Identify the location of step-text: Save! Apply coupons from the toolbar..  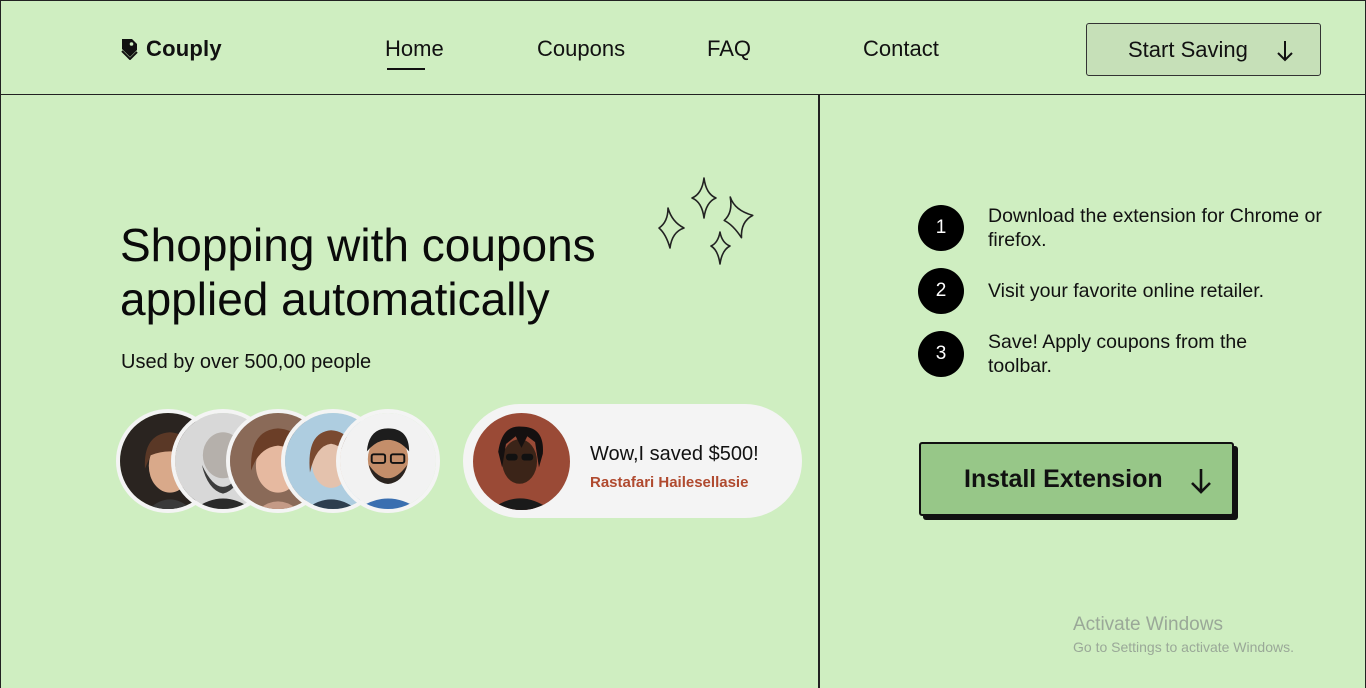
(1118, 354).